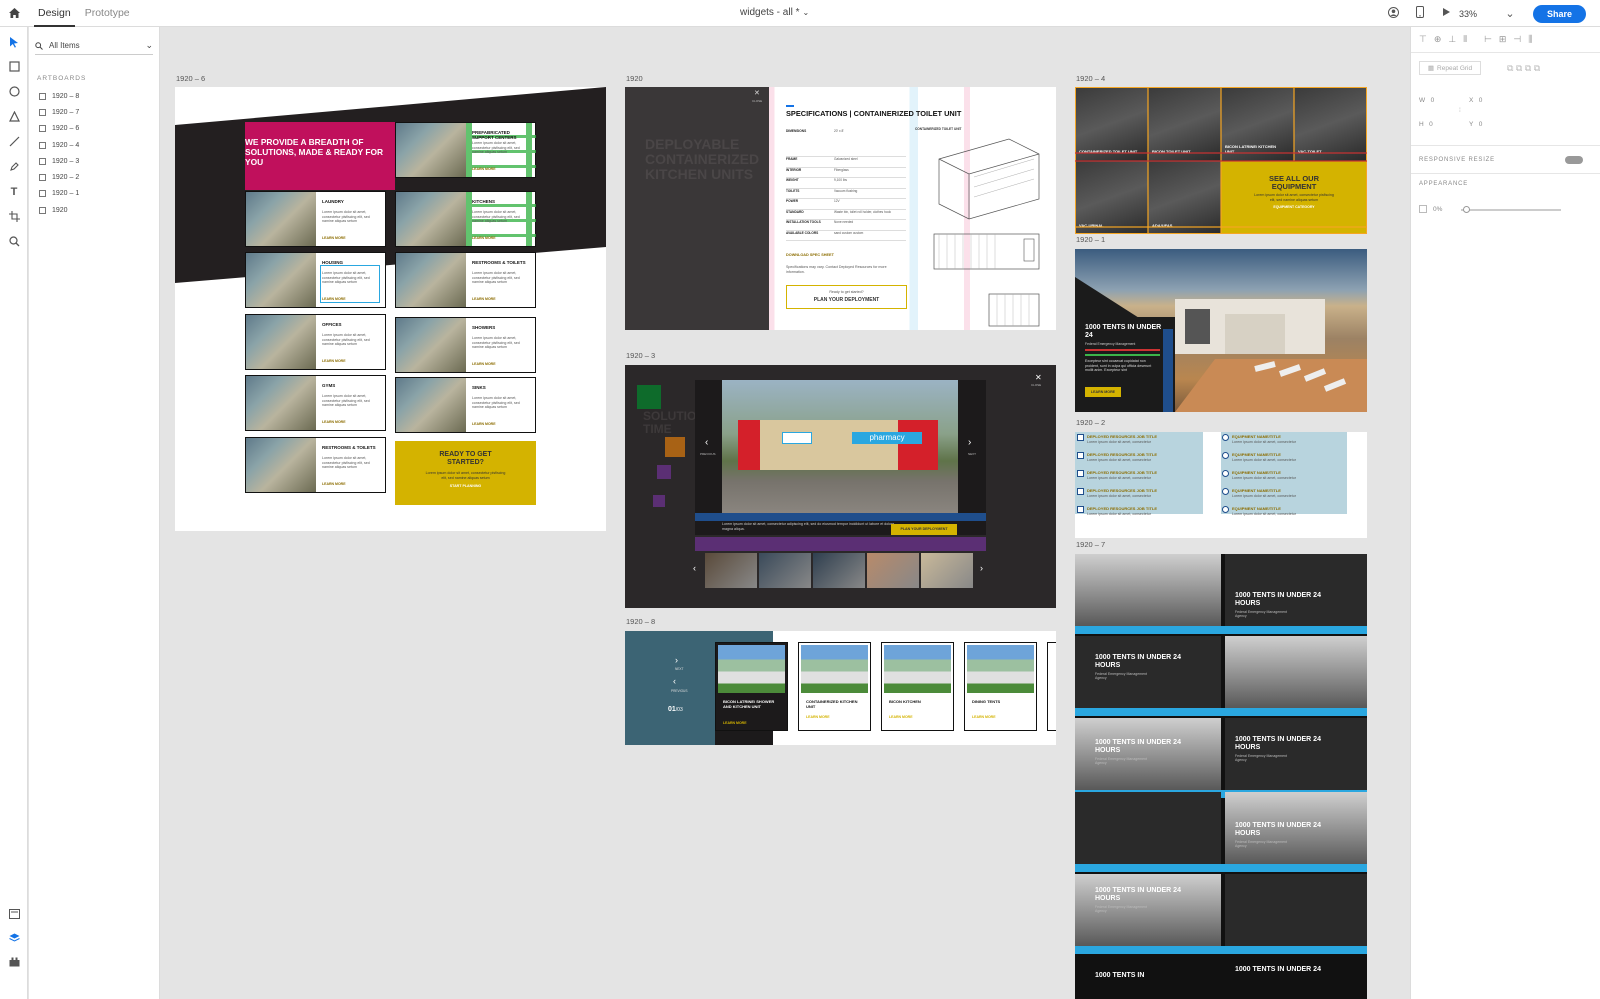 The height and width of the screenshot is (999, 1600). What do you see at coordinates (634, 78) in the screenshot?
I see `artboard-label: 1920` at bounding box center [634, 78].